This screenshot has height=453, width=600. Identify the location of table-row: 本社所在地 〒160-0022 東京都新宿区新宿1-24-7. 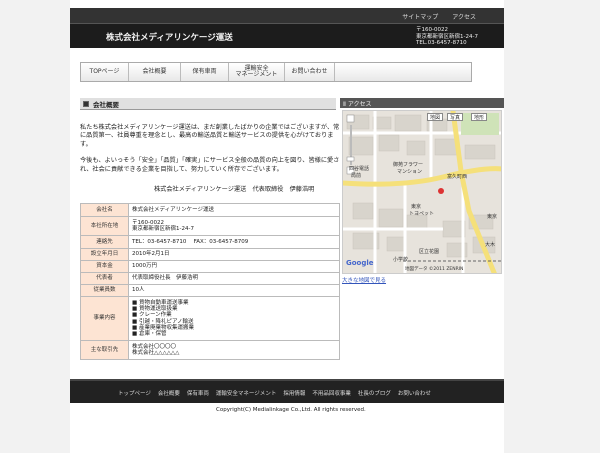
(210, 226).